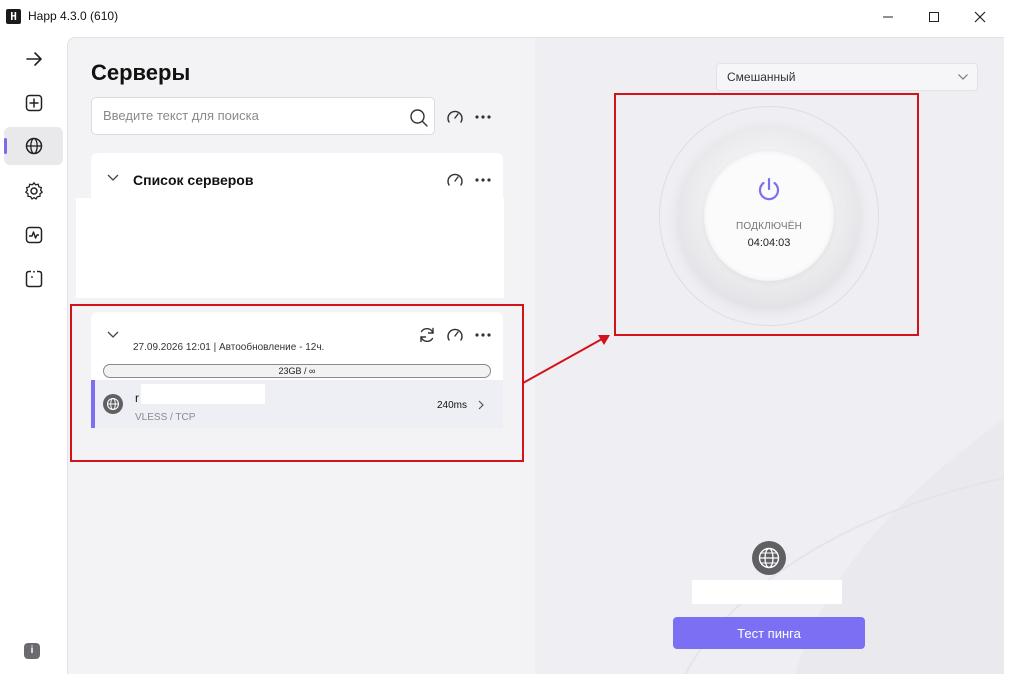  I want to click on gear-icon, so click(33, 191).